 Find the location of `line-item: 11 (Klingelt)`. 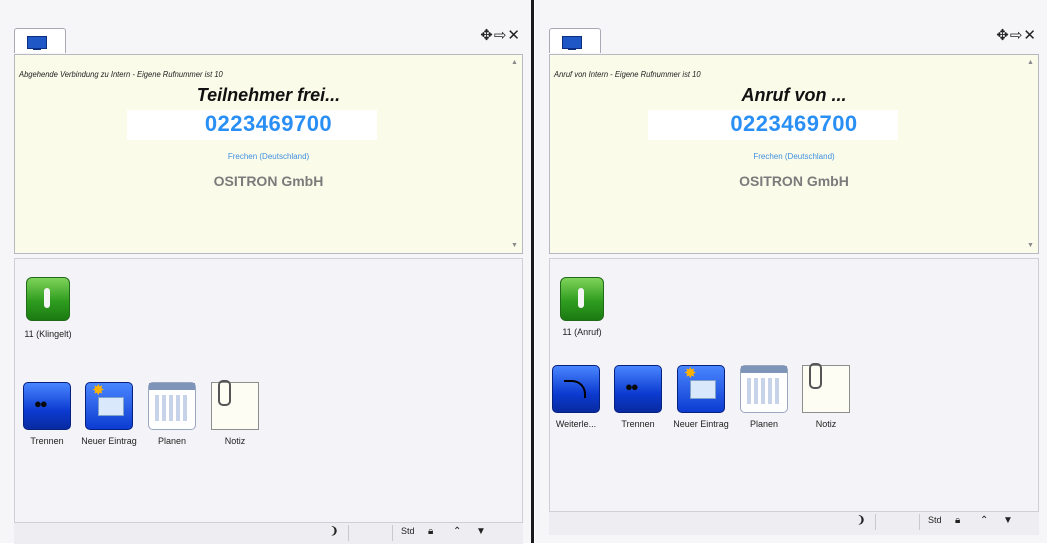

line-item: 11 (Klingelt) is located at coordinates (48, 308).